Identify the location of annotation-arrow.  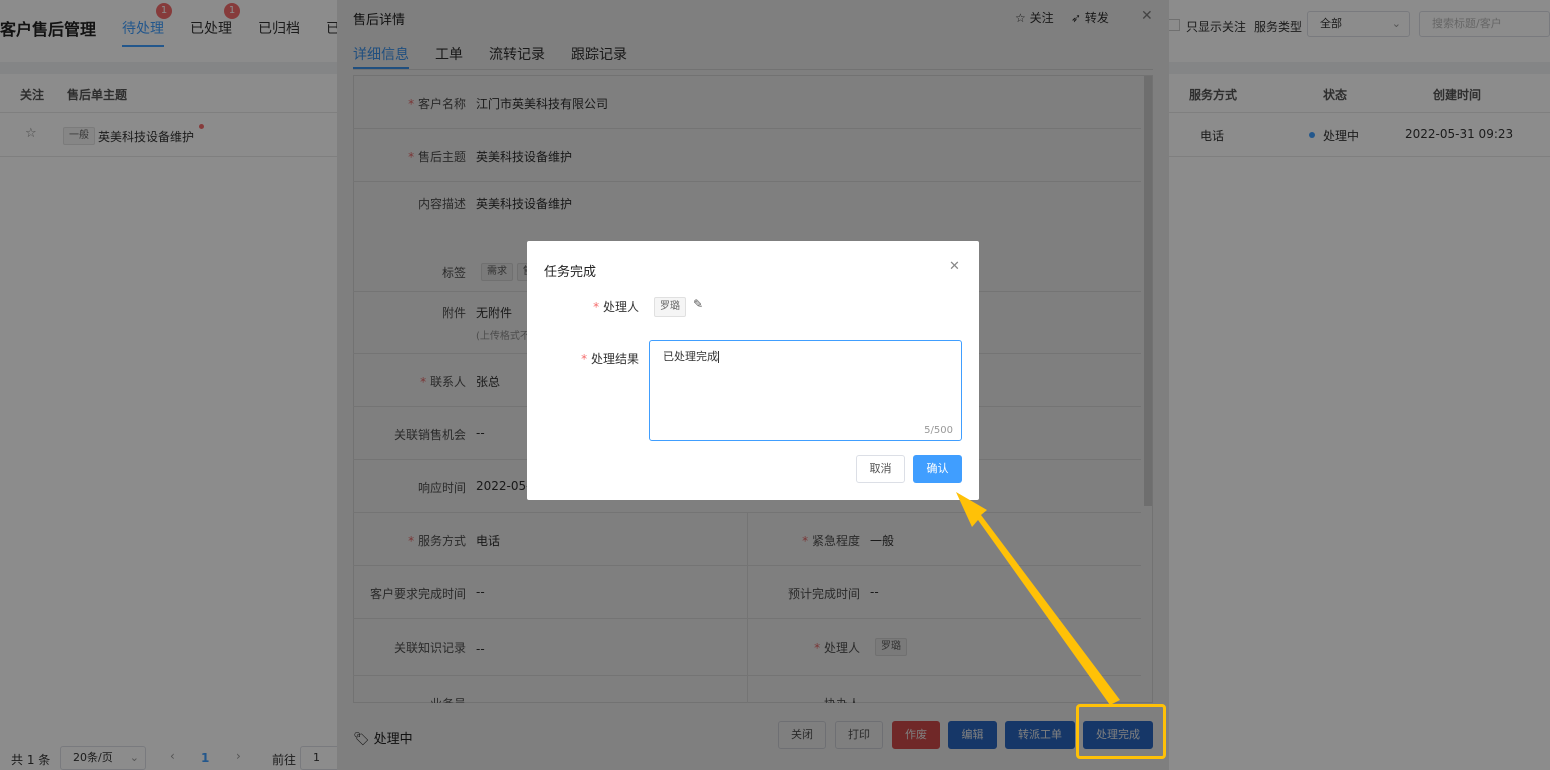
(1038, 598).